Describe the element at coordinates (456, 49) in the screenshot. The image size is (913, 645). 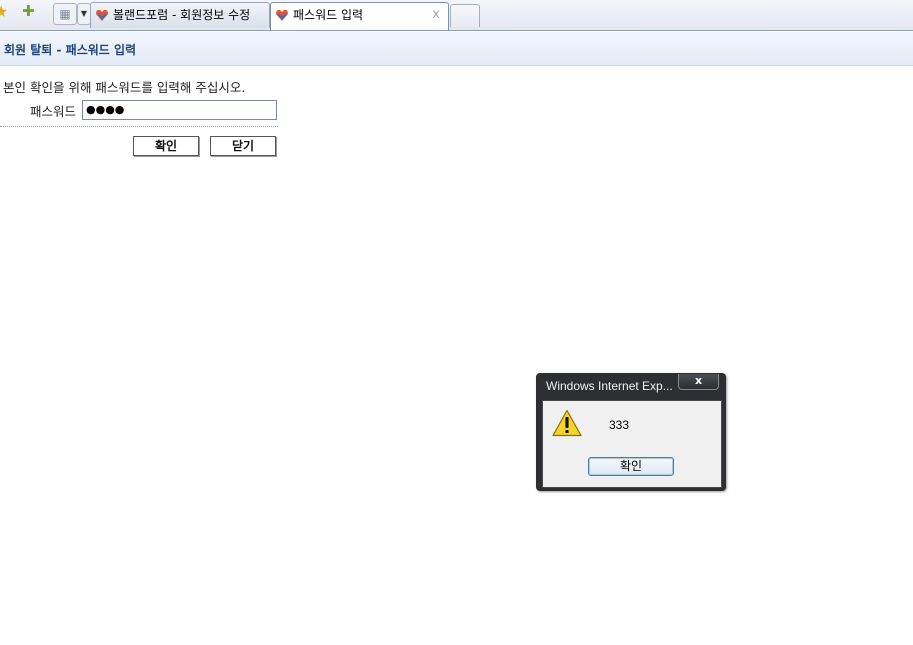
I see `page-header: 회원 탈퇴 - 패스워드 입력` at that location.